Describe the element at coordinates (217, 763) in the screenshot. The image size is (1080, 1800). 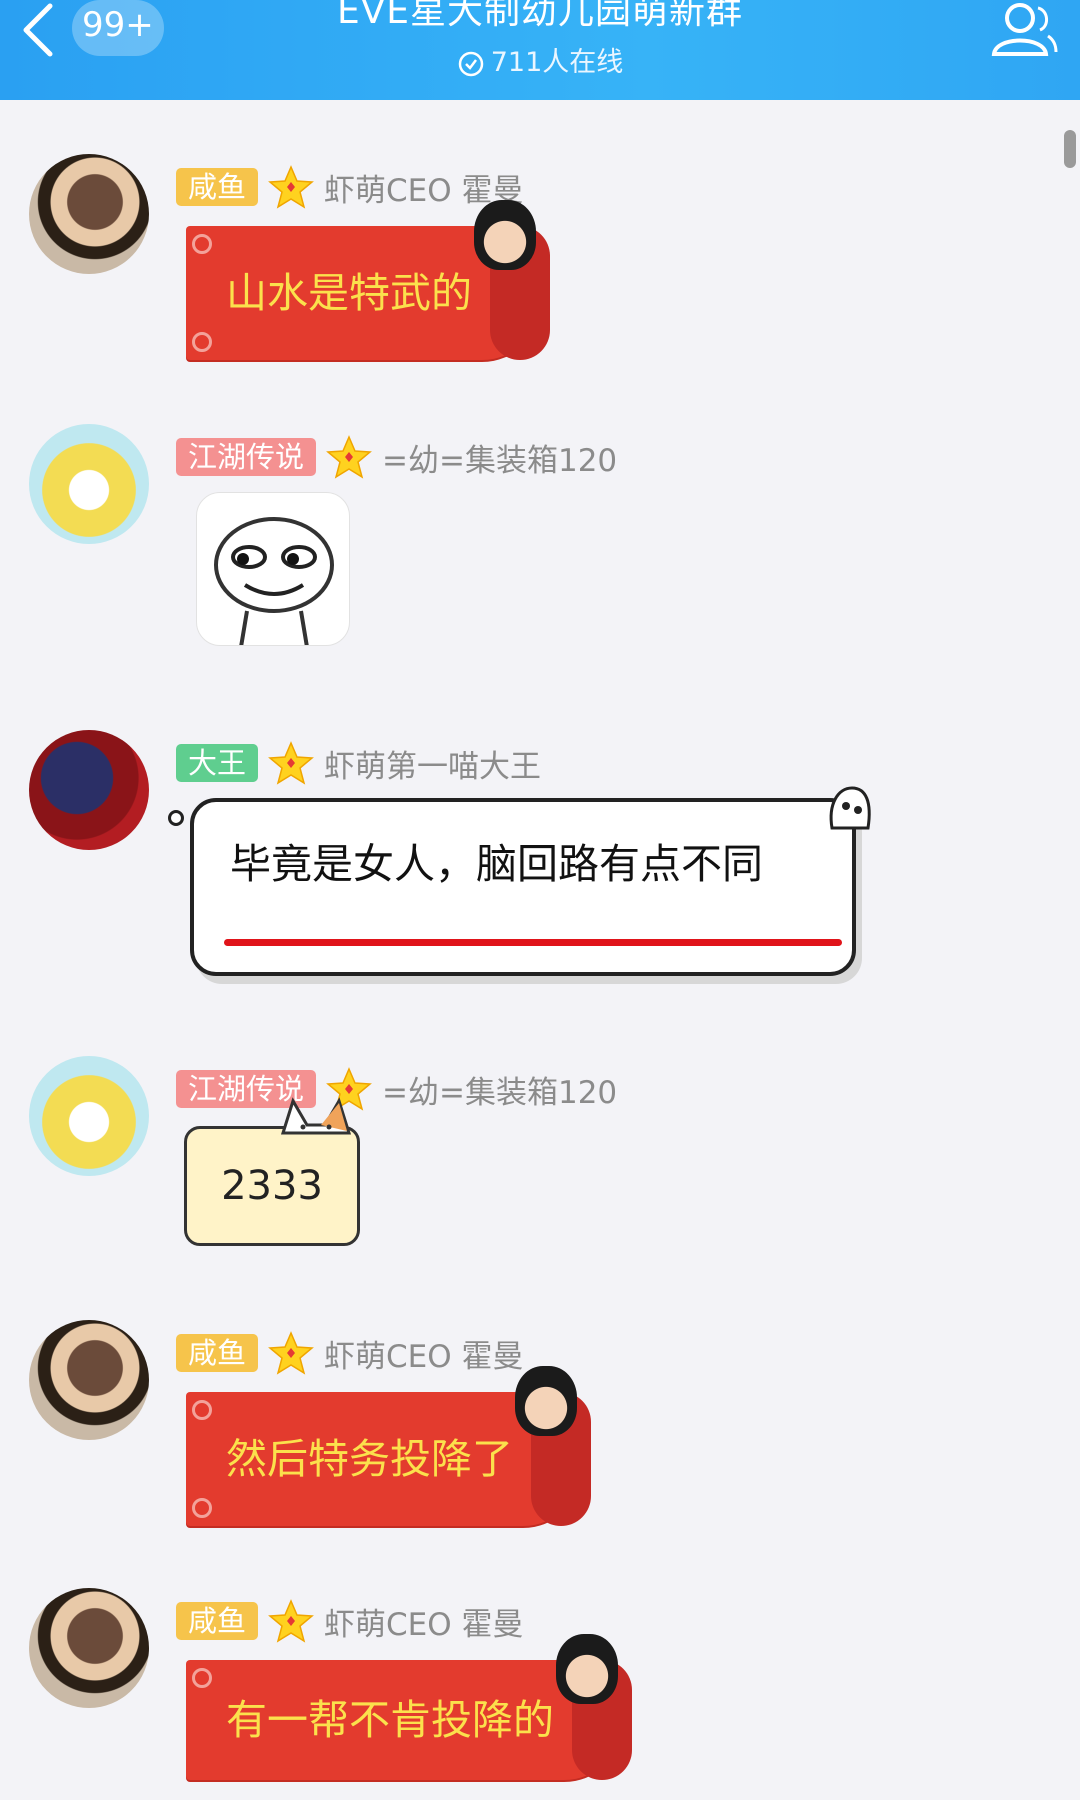
I see `role-badge: 大王` at that location.